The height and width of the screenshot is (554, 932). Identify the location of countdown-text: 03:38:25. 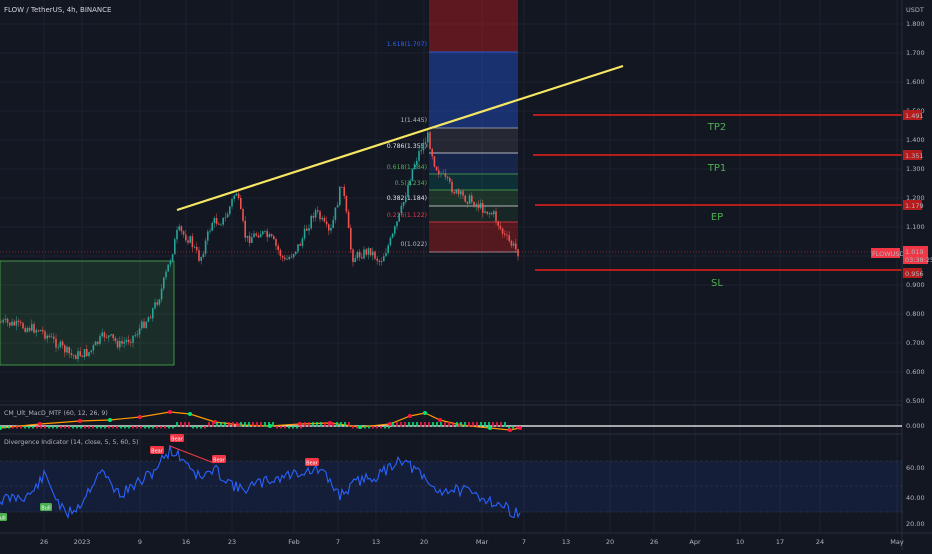
(918, 260).